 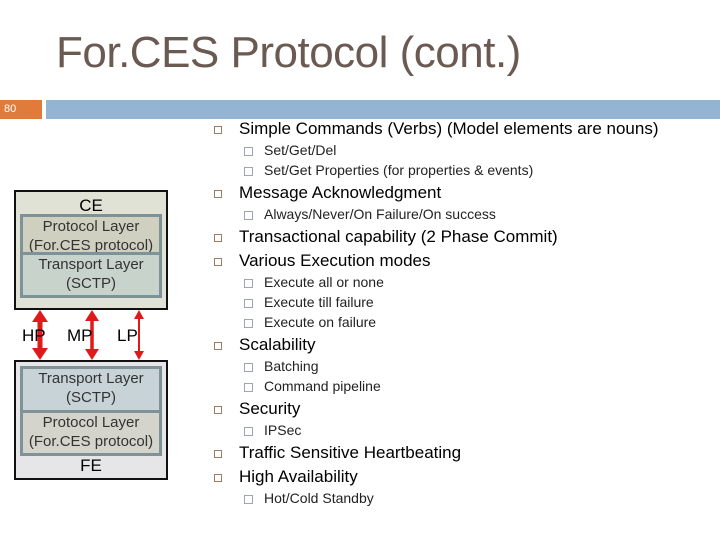 What do you see at coordinates (460, 302) in the screenshot?
I see `sub-list-item: Execute till failure` at bounding box center [460, 302].